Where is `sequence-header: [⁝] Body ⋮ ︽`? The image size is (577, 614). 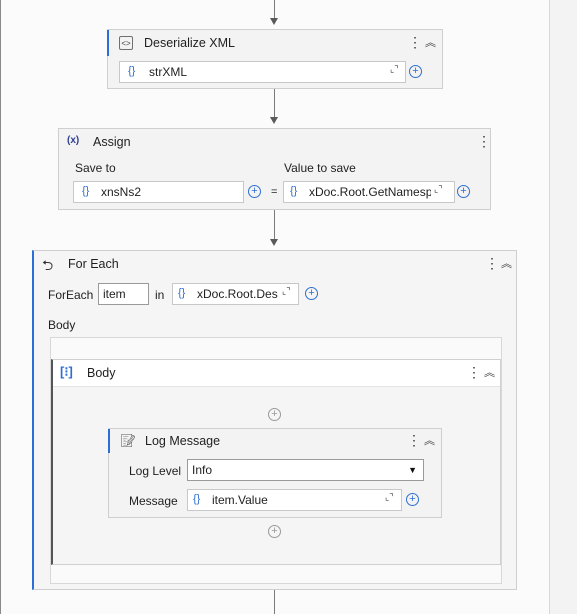
sequence-header: [⁝] Body ⋮ ︽ is located at coordinates (276, 373).